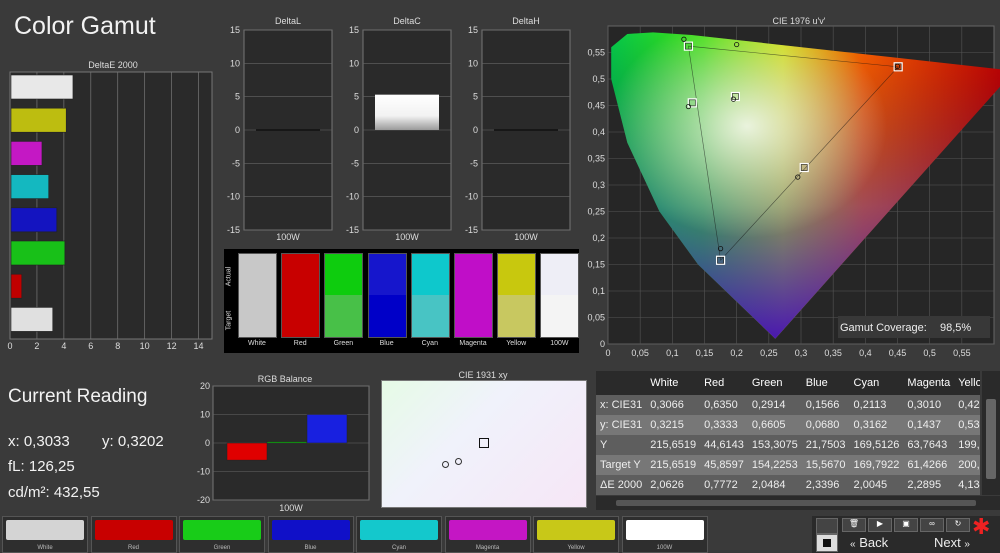 The width and height of the screenshot is (1000, 553). I want to click on rgb-balance-ytick: -10, so click(203, 472).